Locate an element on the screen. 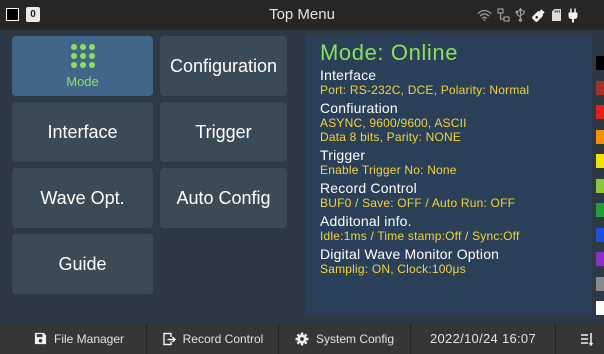  menu-button-guide: Guide is located at coordinates (82, 264).